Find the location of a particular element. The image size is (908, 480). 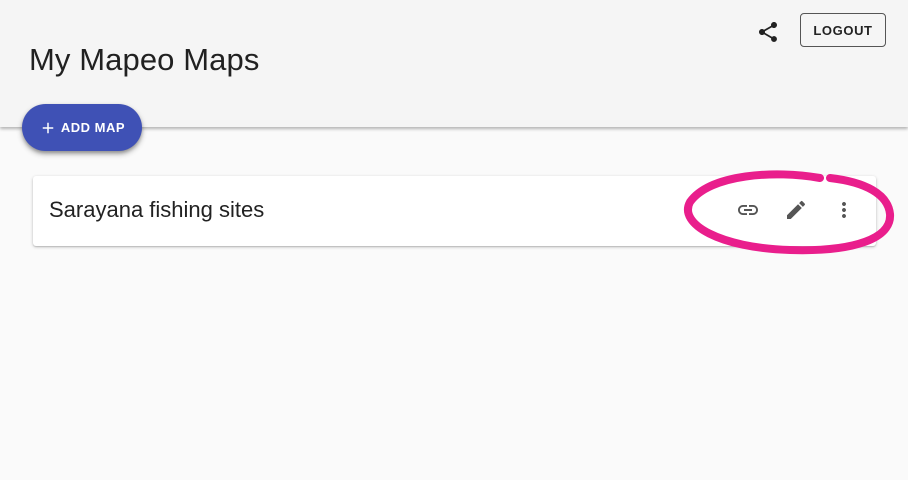

plus-icon is located at coordinates (48, 128).